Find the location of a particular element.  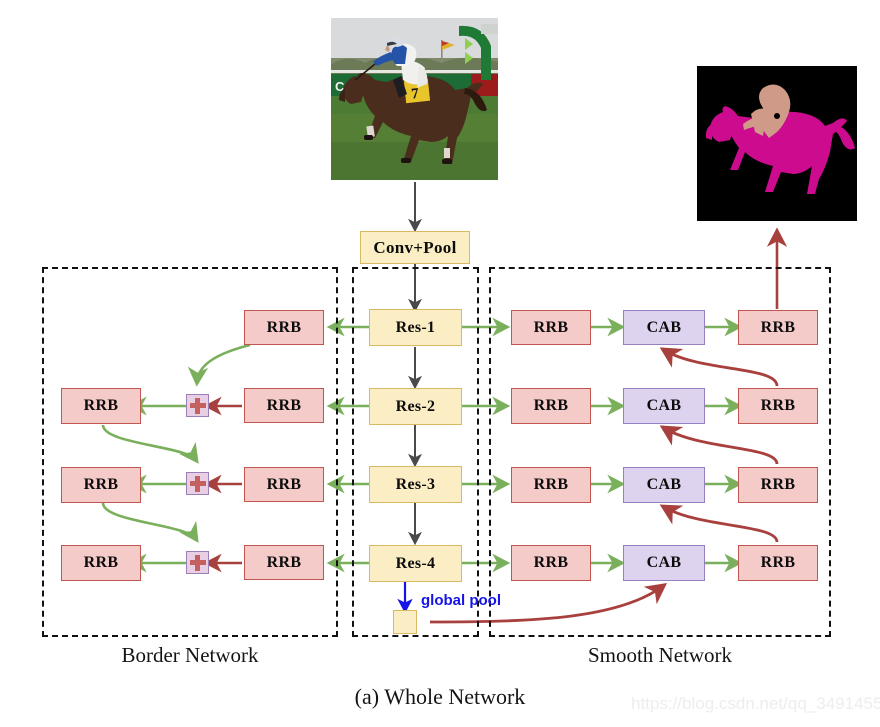

border-inner-rrb-1: RRB is located at coordinates (284, 327).